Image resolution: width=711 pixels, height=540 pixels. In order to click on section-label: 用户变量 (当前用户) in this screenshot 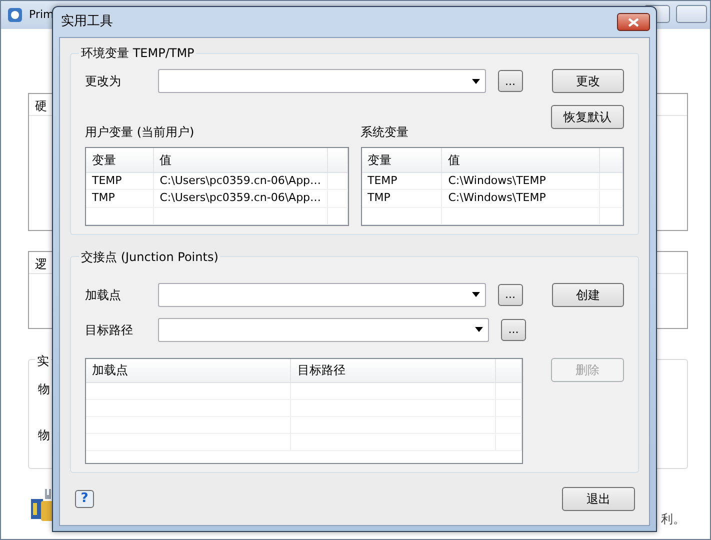, I will do `click(140, 132)`.